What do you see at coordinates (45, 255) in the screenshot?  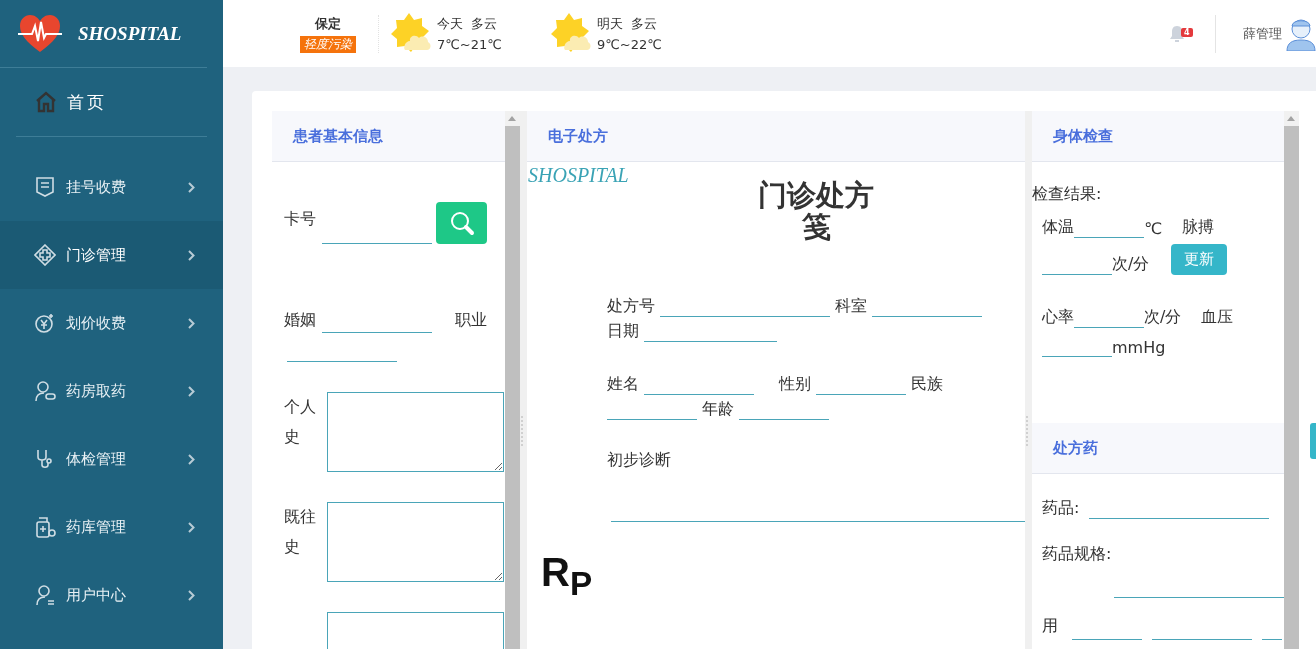 I see `medical-cross-icon` at bounding box center [45, 255].